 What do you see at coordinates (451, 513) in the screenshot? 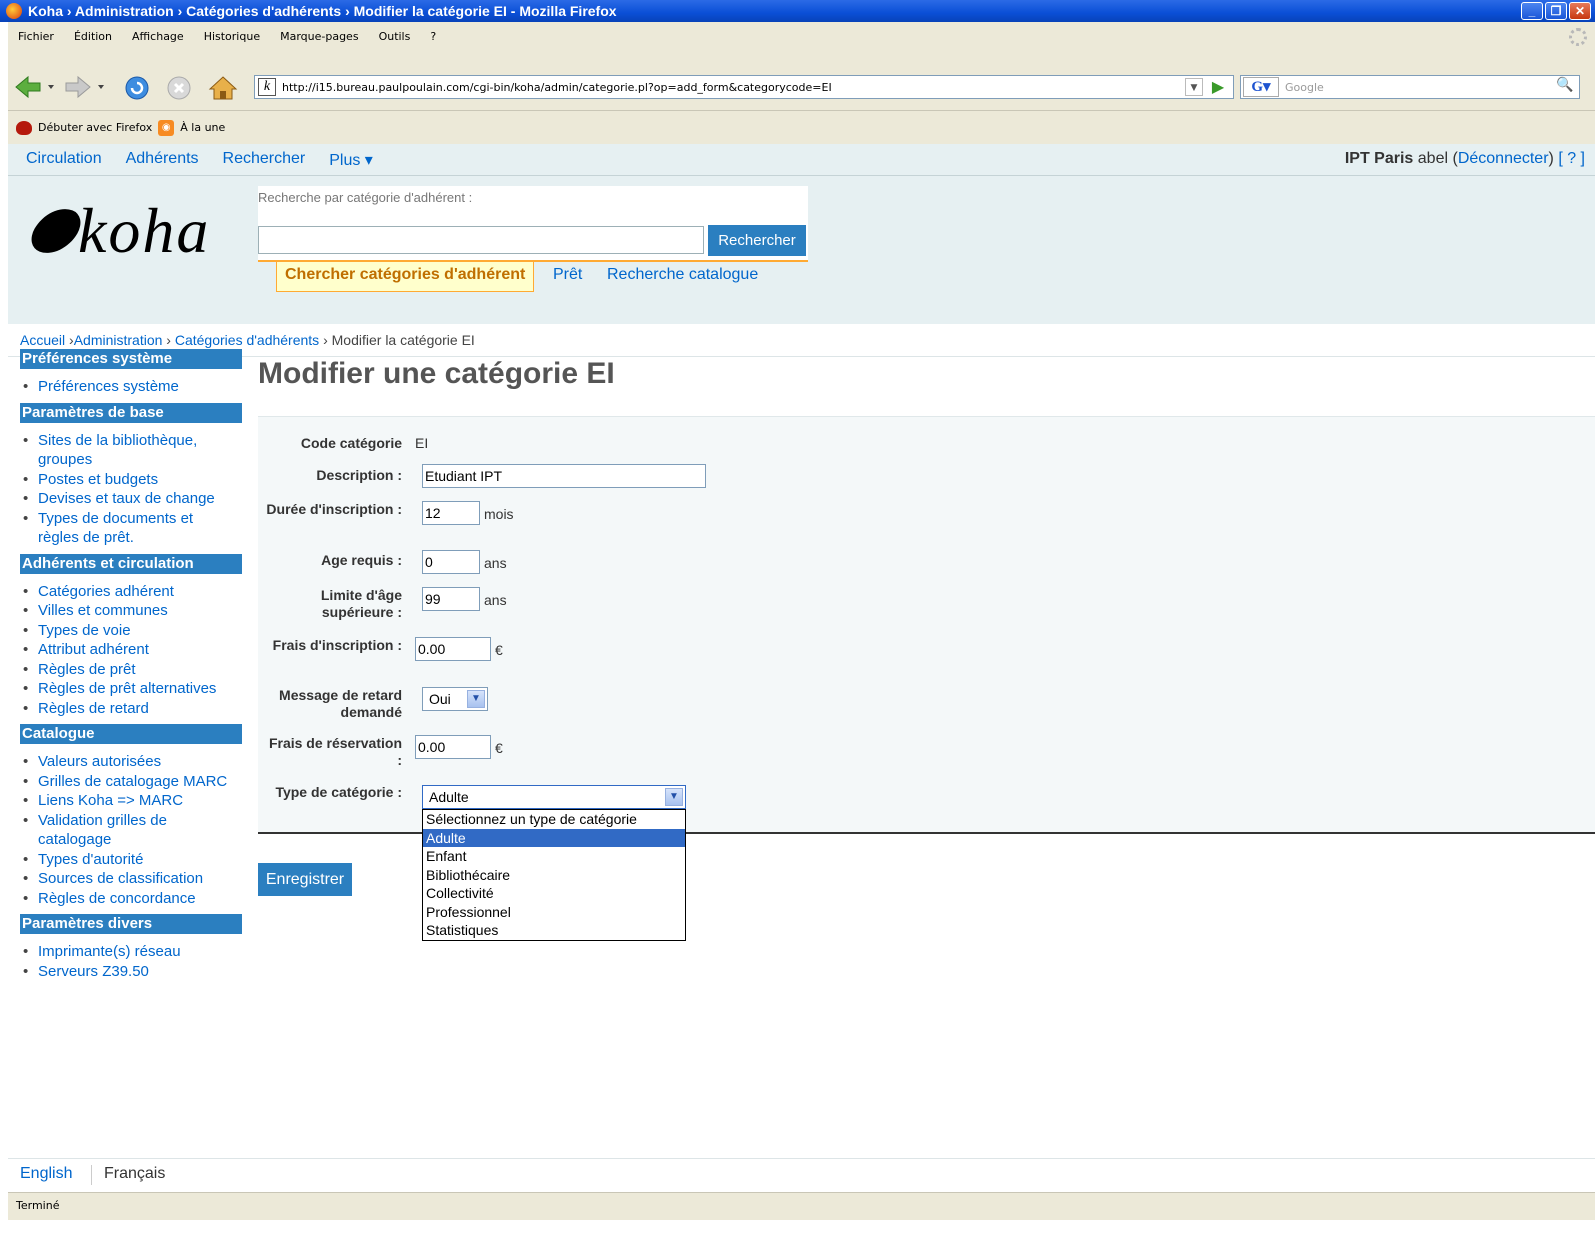
I see `duration-input: 12` at bounding box center [451, 513].